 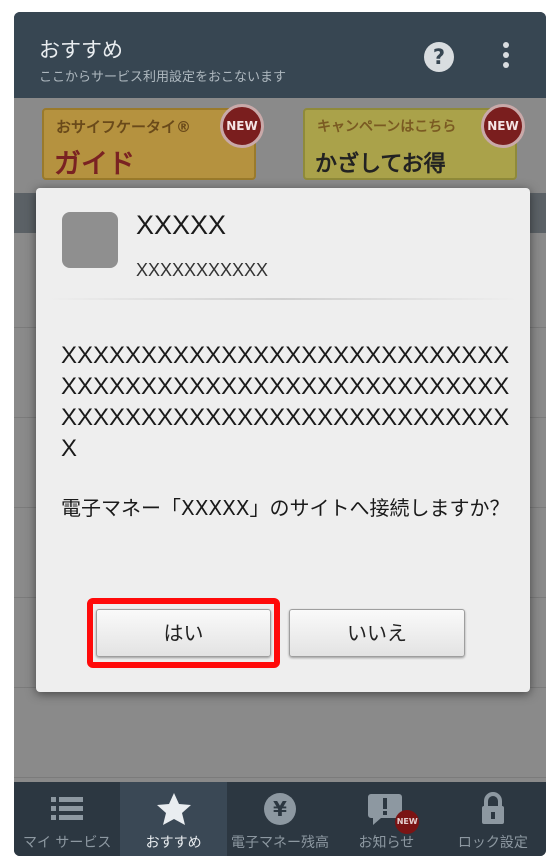 I want to click on banner-campaign: キャンペーンはこちら かざしてお得 NEW, so click(x=414, y=142).